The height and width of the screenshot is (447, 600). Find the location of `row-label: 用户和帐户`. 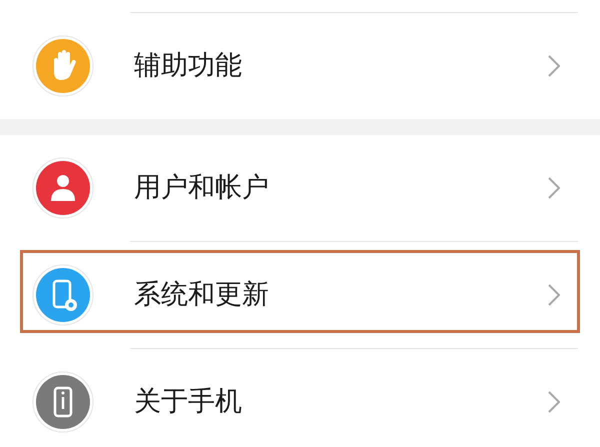

row-label: 用户和帐户 is located at coordinates (202, 187).